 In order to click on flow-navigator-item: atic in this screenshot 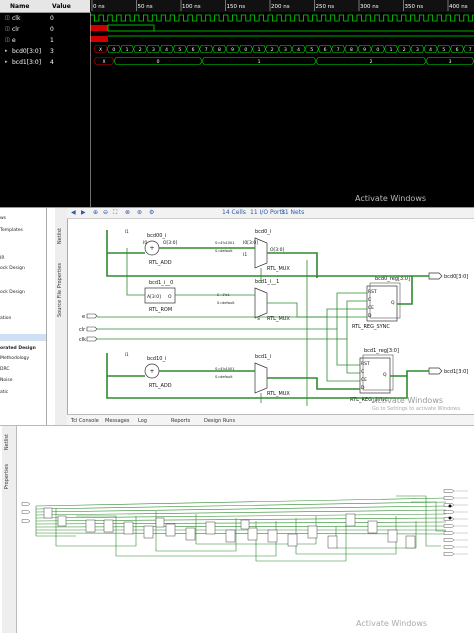, I will do `click(4, 392)`.